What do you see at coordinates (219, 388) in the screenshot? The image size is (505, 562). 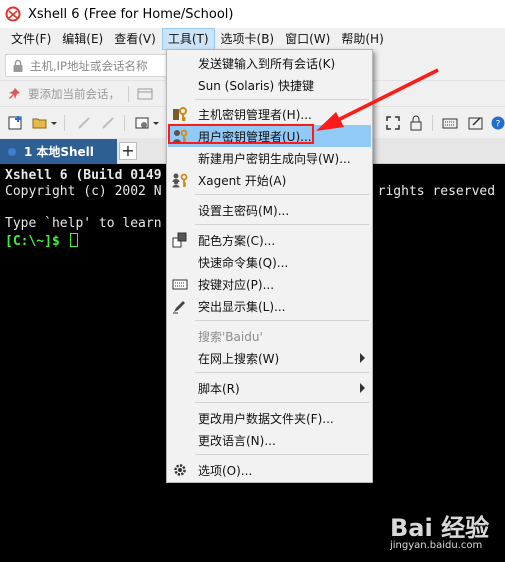 I see `menu-item-label: 脚本(R)` at bounding box center [219, 388].